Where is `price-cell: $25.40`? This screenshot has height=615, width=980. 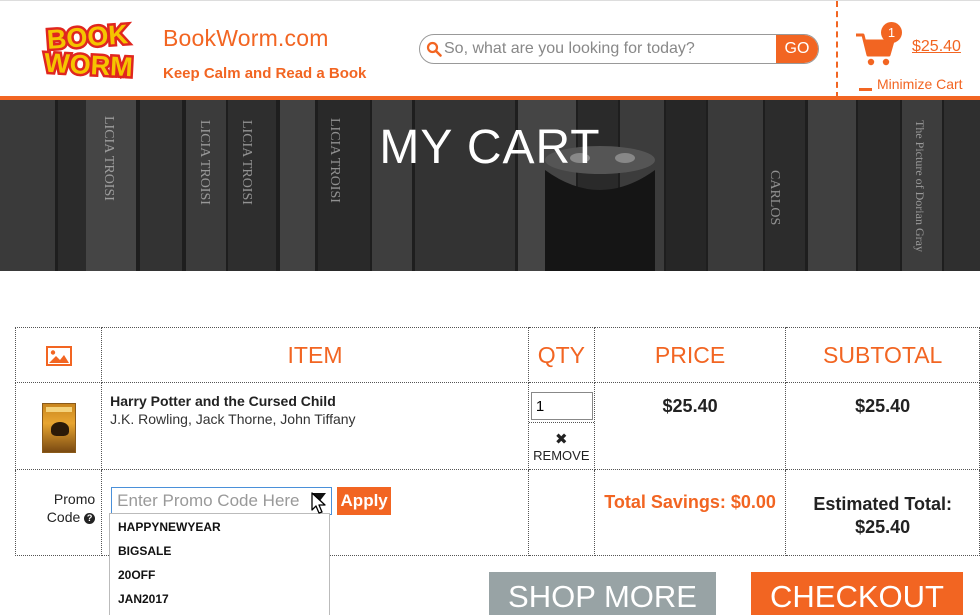 price-cell: $25.40 is located at coordinates (690, 426).